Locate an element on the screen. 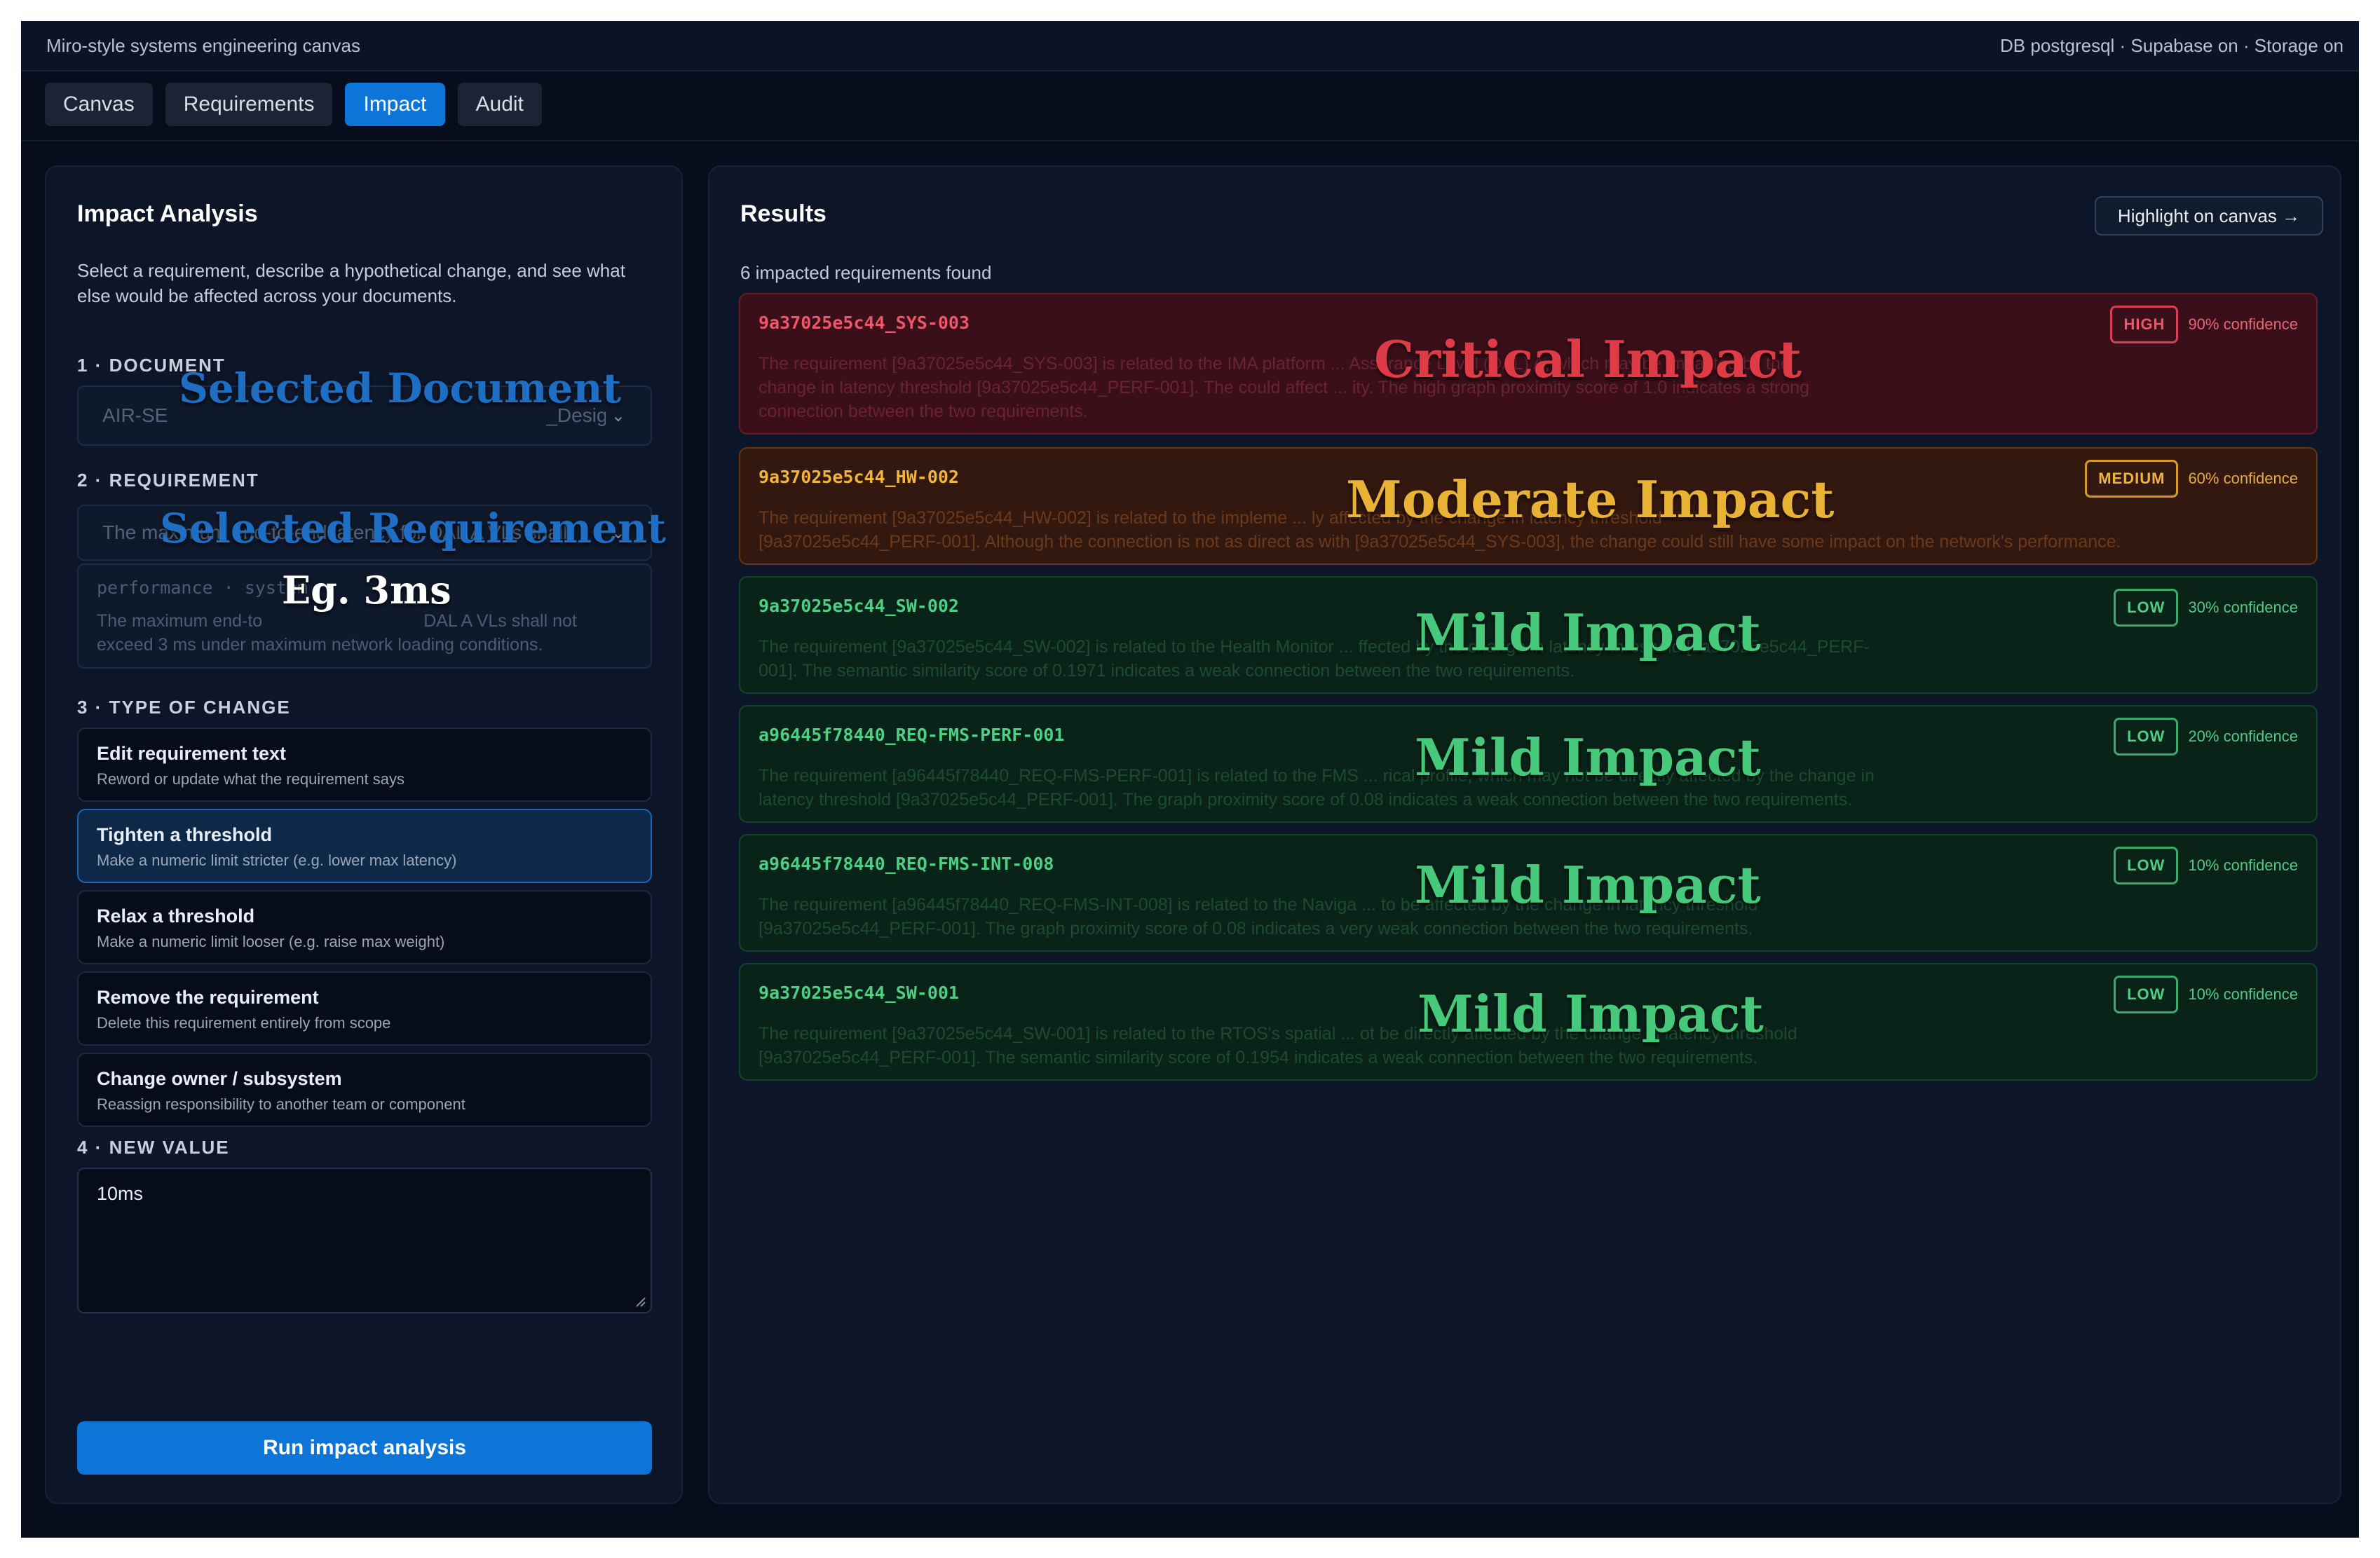 This screenshot has height=1558, width=2380. confidence-label: 20% confidence is located at coordinates (2243, 736).